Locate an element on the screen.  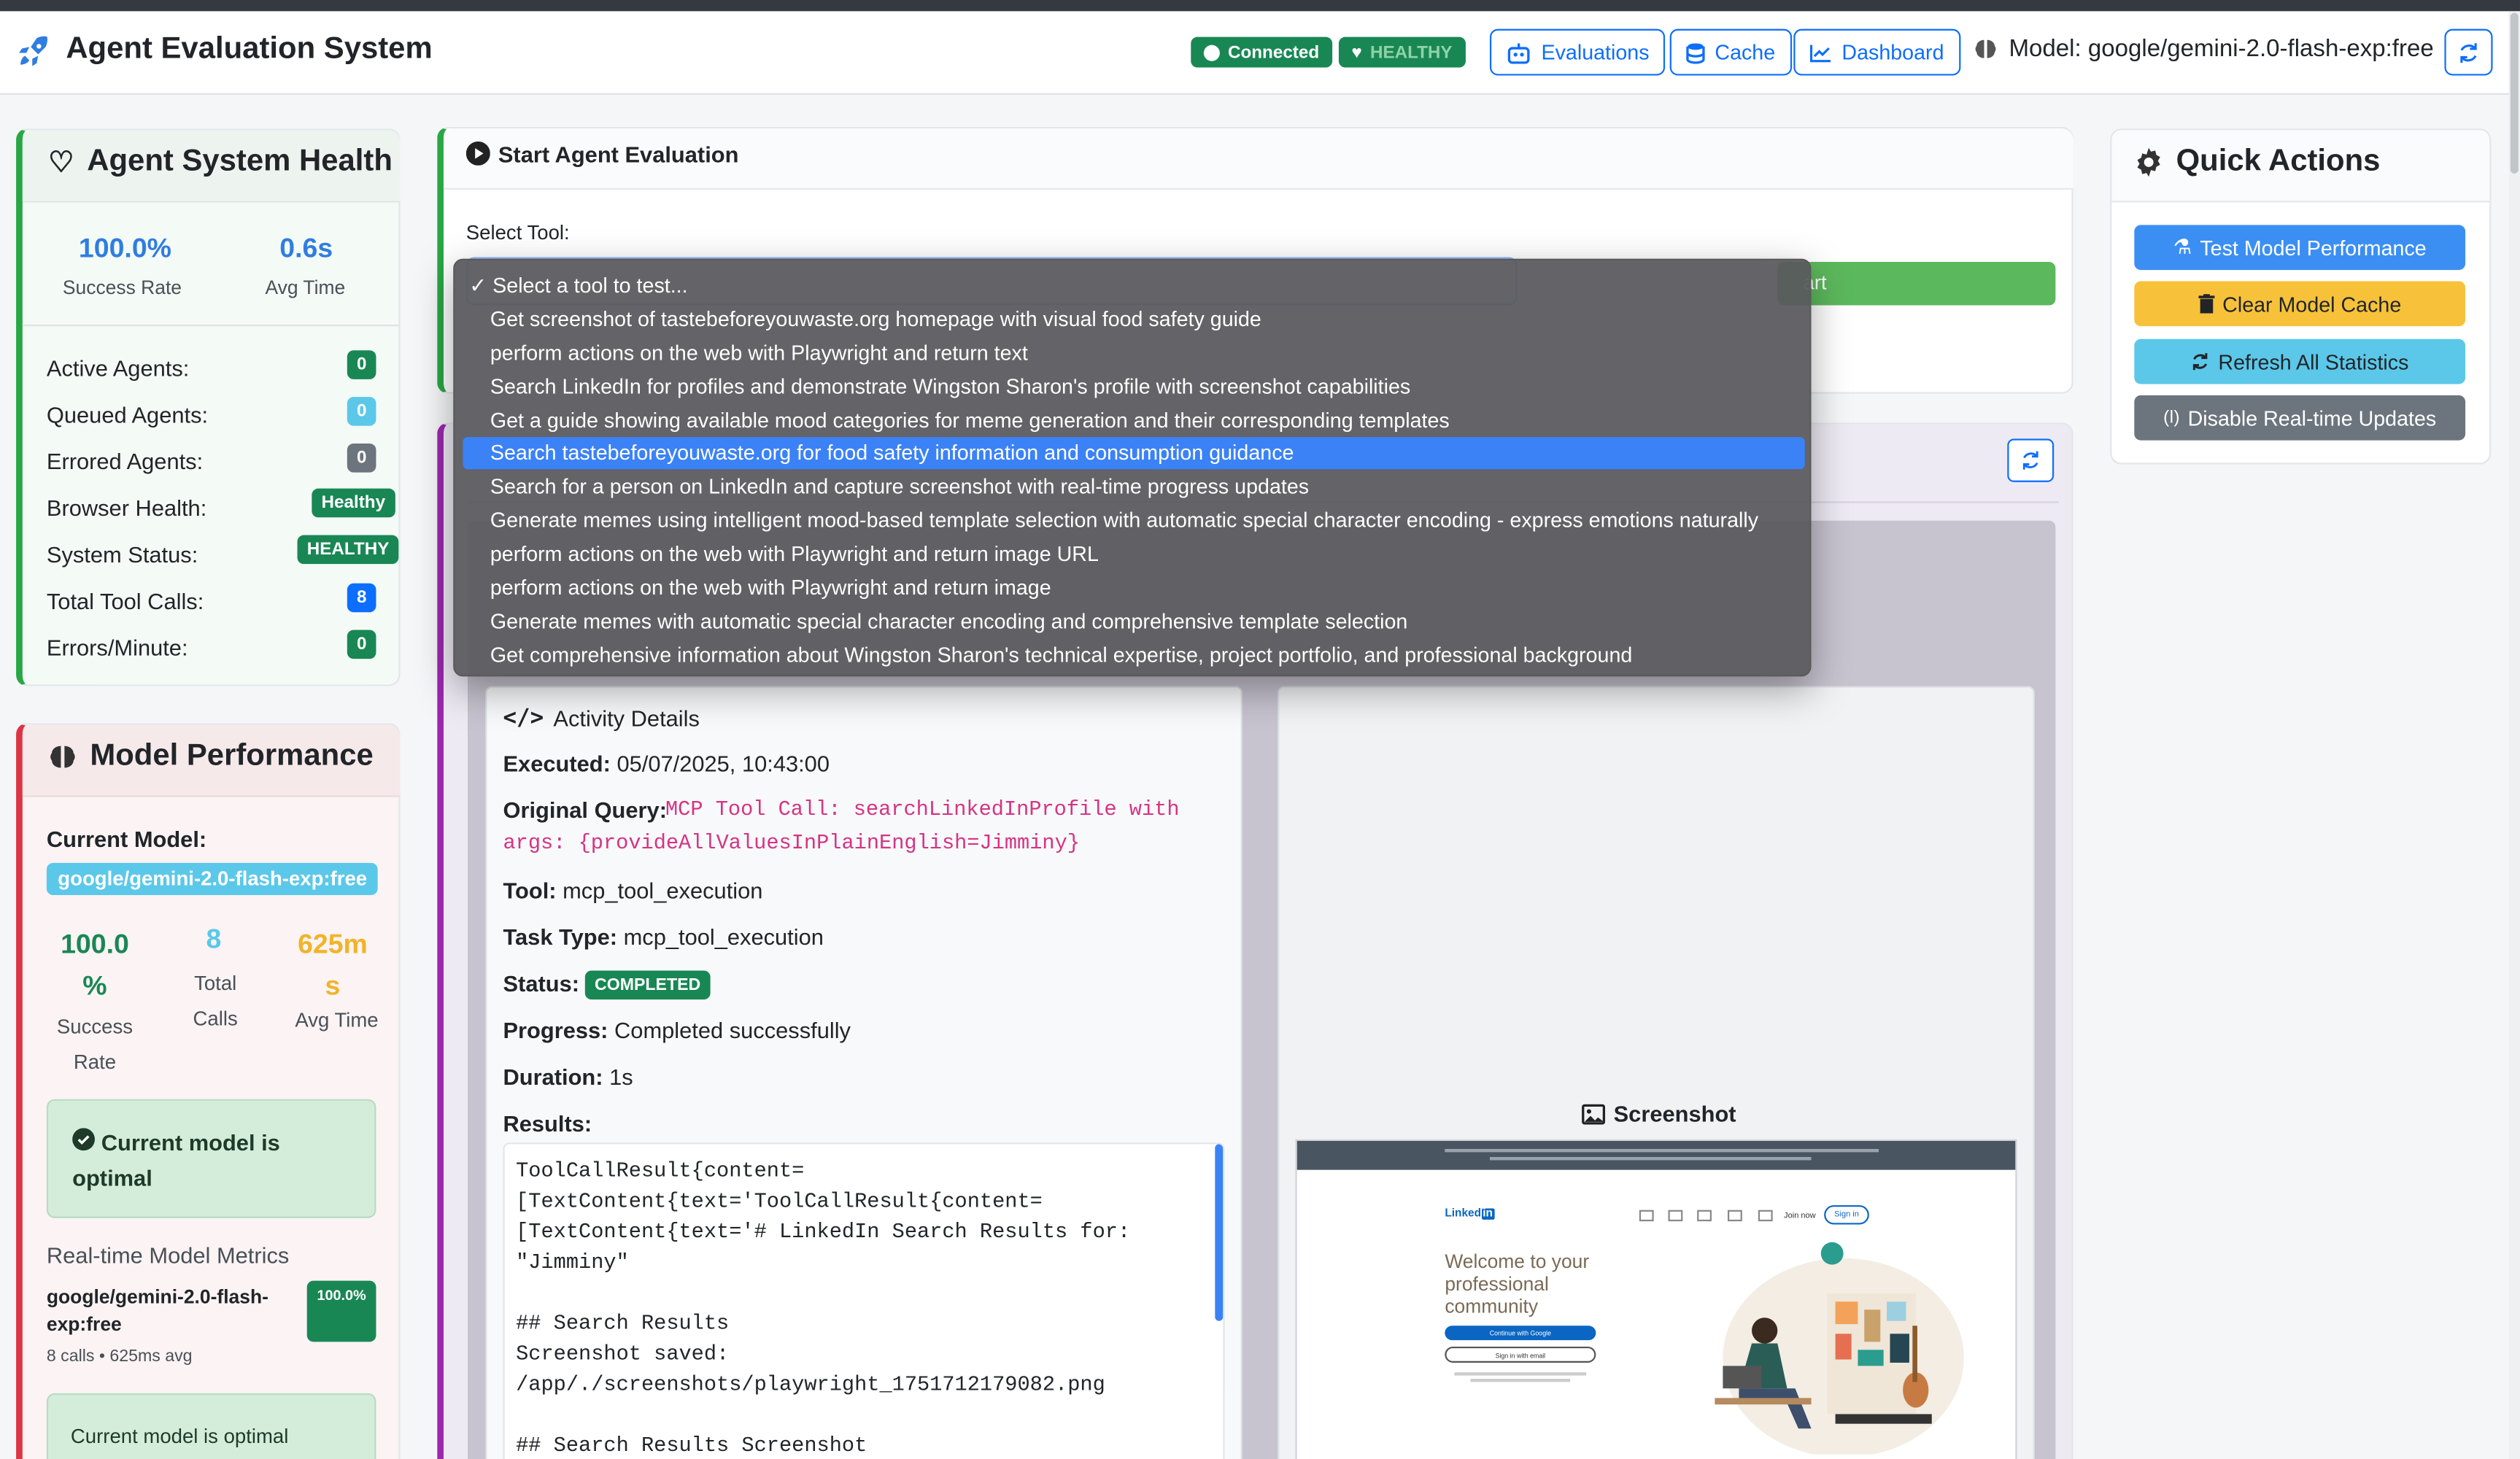
results-code-line: ## Search Results Screenshot is located at coordinates (692, 1445).